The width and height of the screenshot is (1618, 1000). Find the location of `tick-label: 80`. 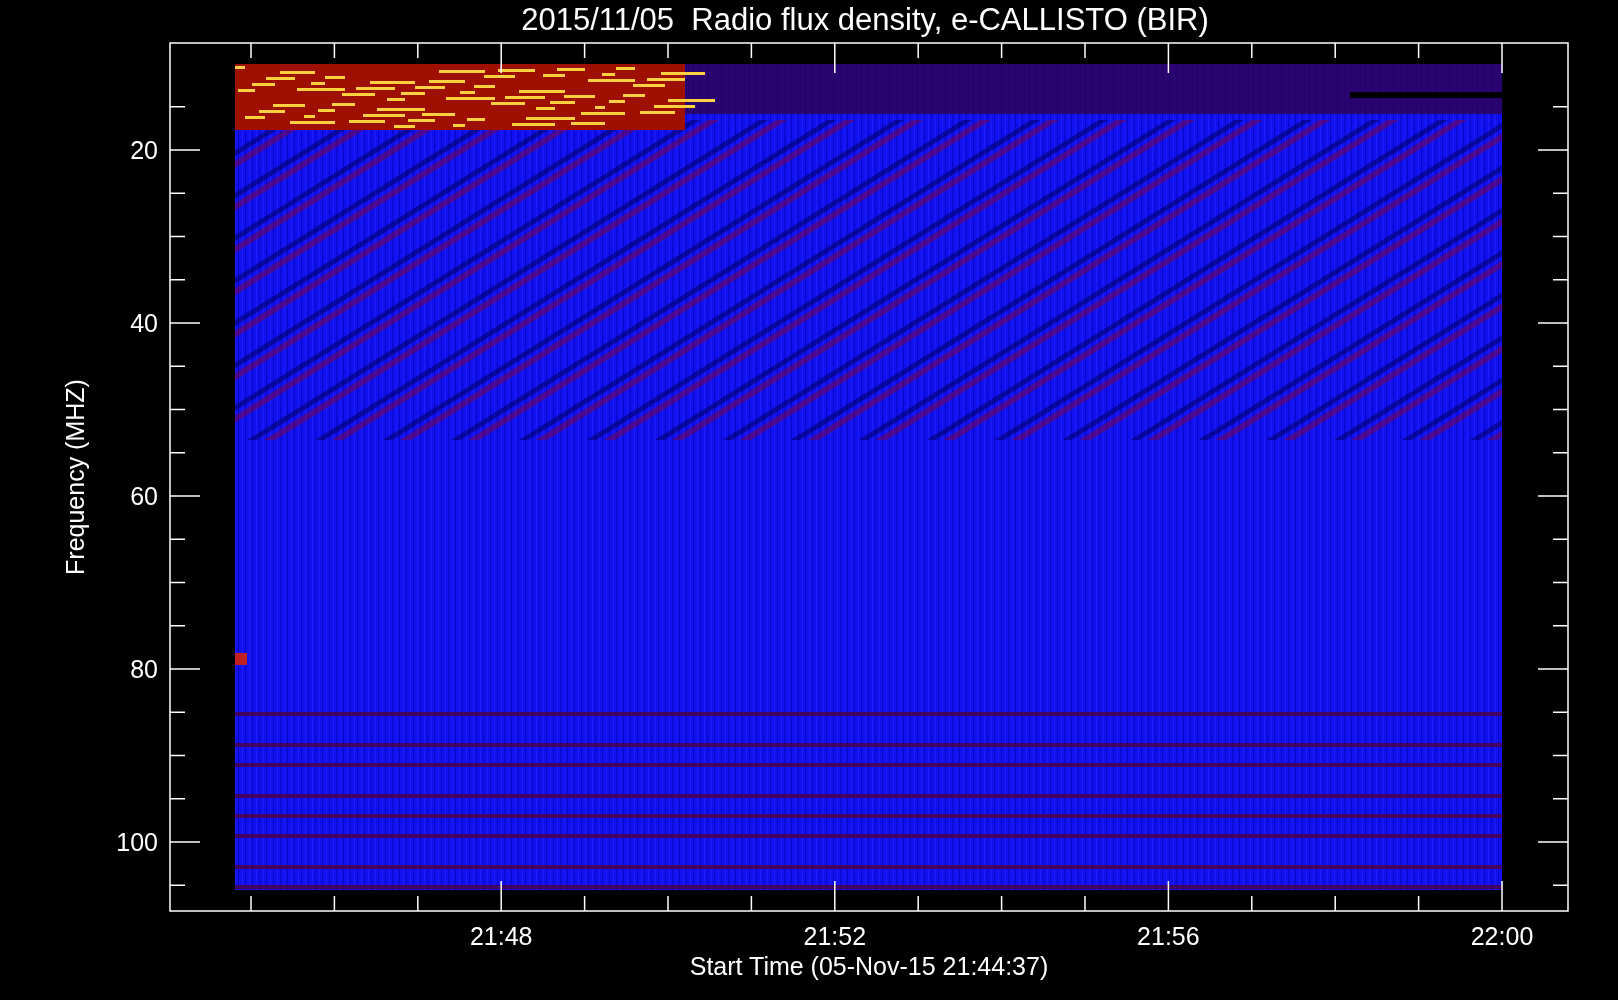

tick-label: 80 is located at coordinates (144, 669).